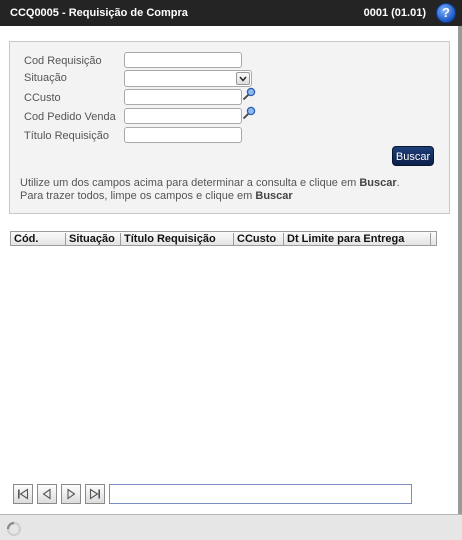  I want to click on help-symbol: ?, so click(446, 12).